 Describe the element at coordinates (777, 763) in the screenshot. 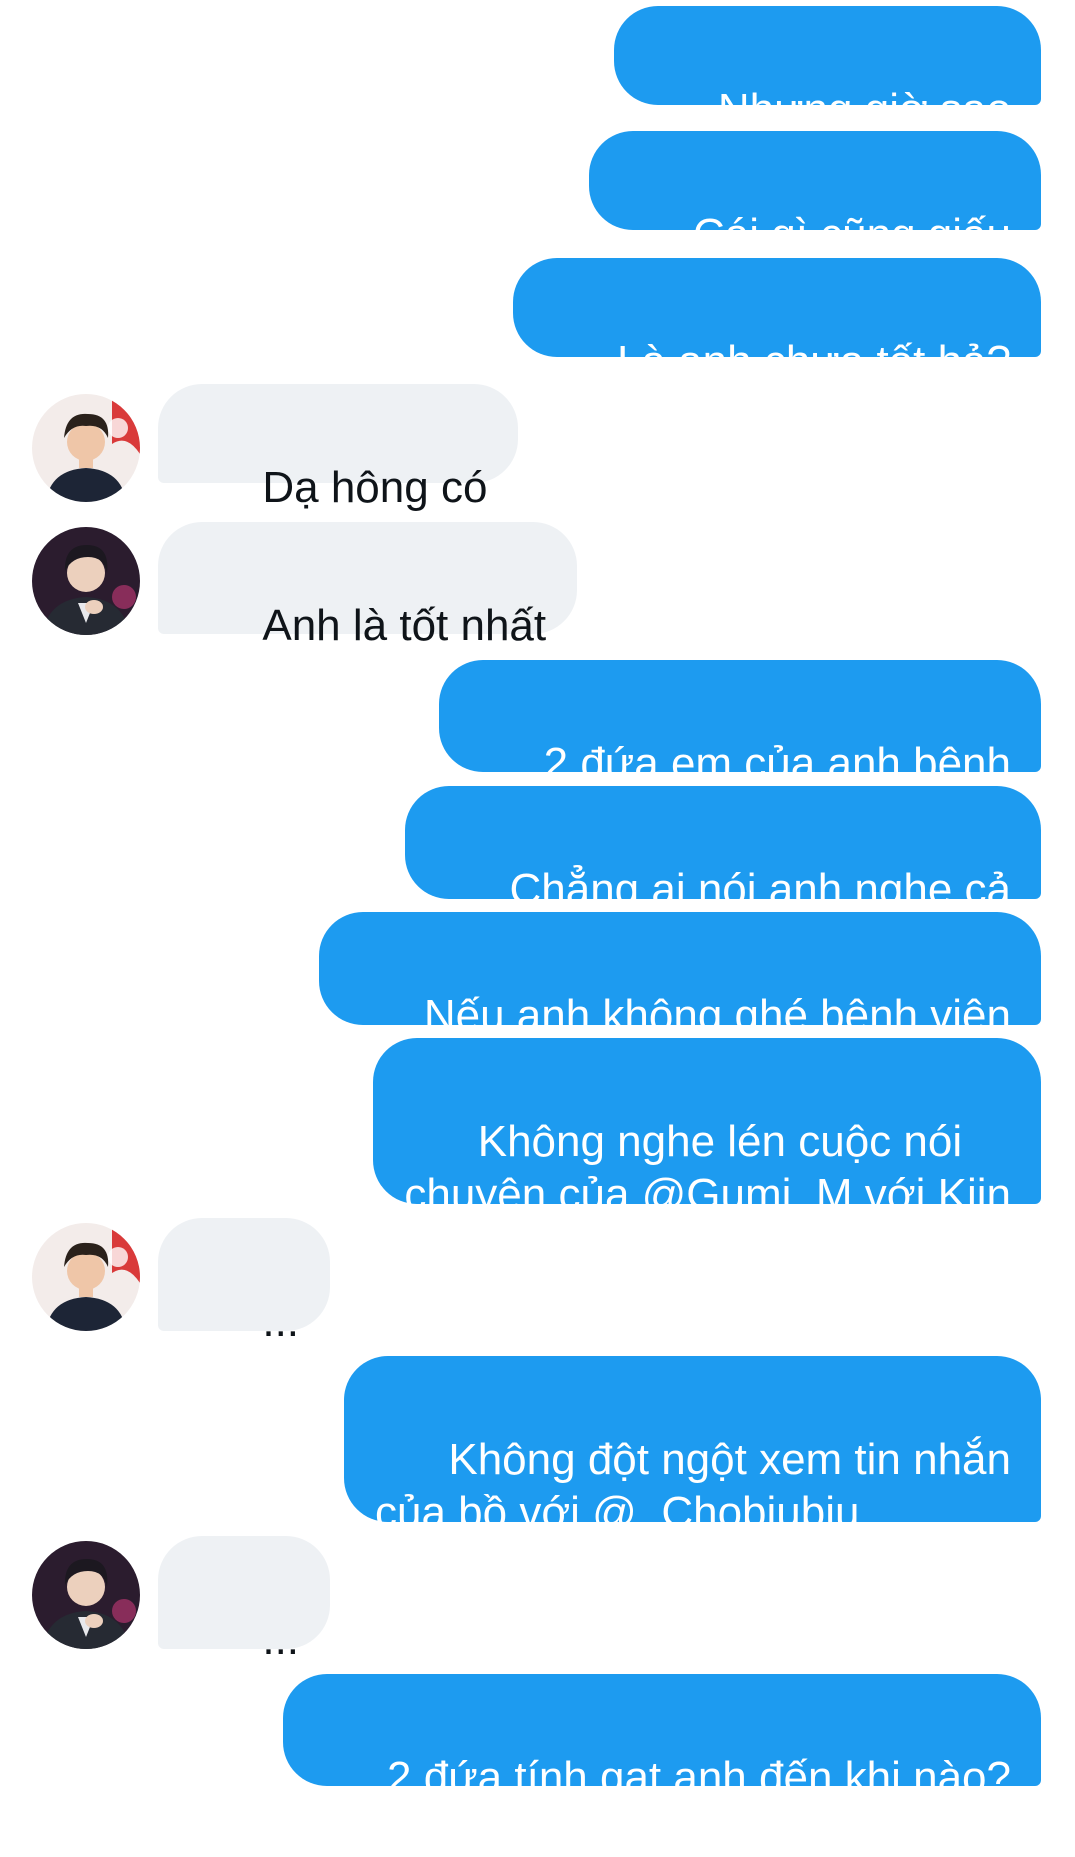

I see `message-text: 2 đứa em của anh bệnh` at that location.